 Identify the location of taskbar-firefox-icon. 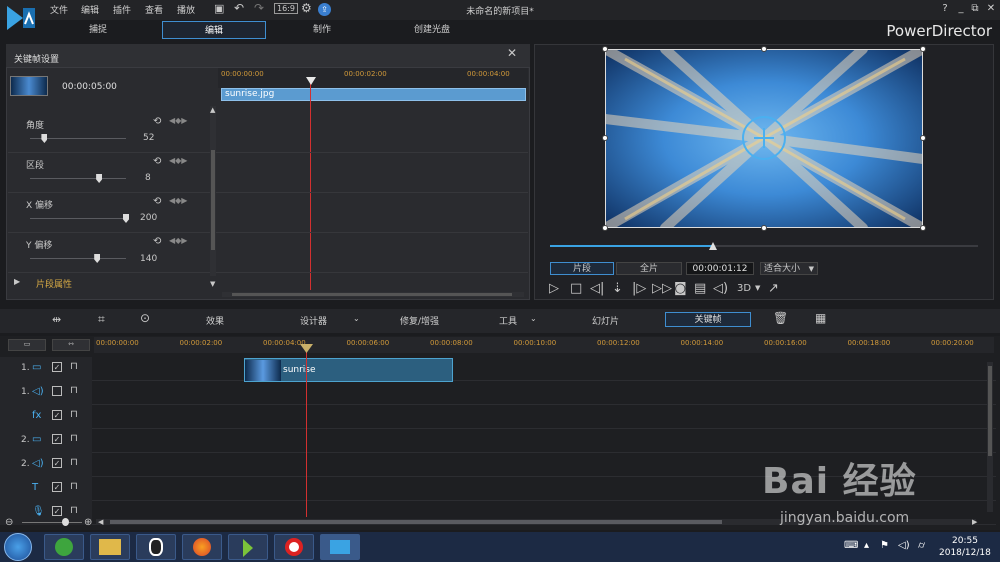
(202, 547).